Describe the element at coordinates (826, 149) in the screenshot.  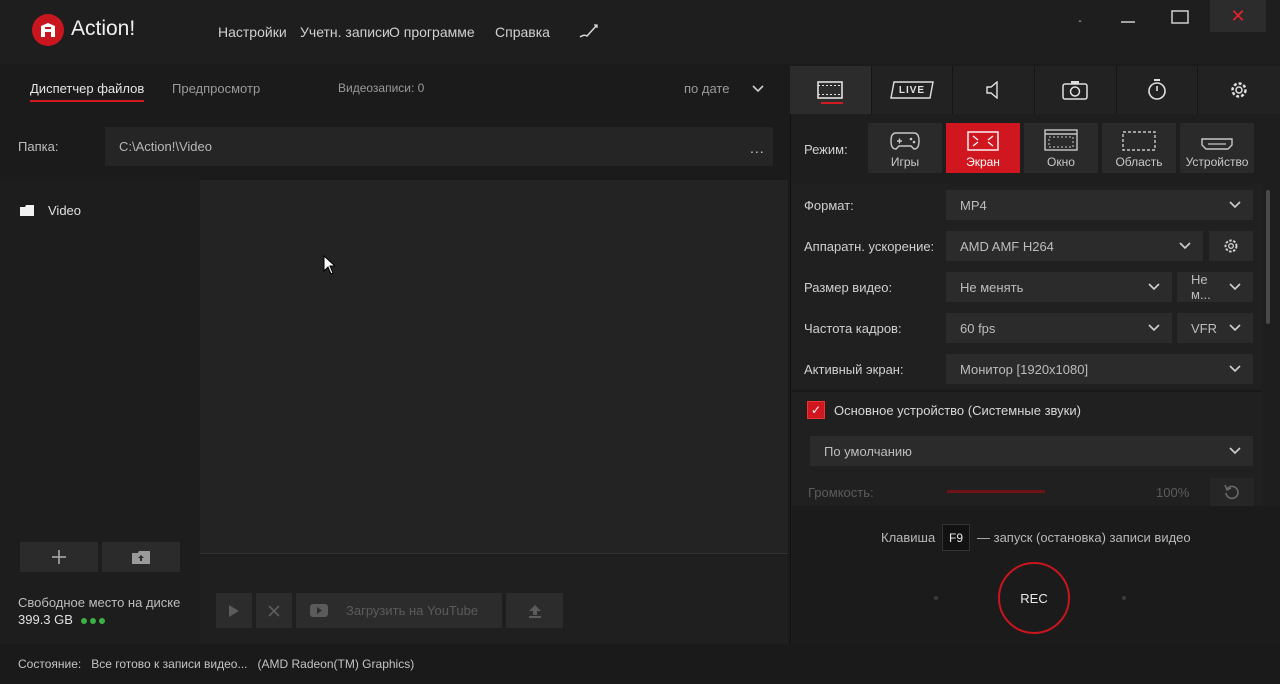
I see `mode-label: Режим:` at that location.